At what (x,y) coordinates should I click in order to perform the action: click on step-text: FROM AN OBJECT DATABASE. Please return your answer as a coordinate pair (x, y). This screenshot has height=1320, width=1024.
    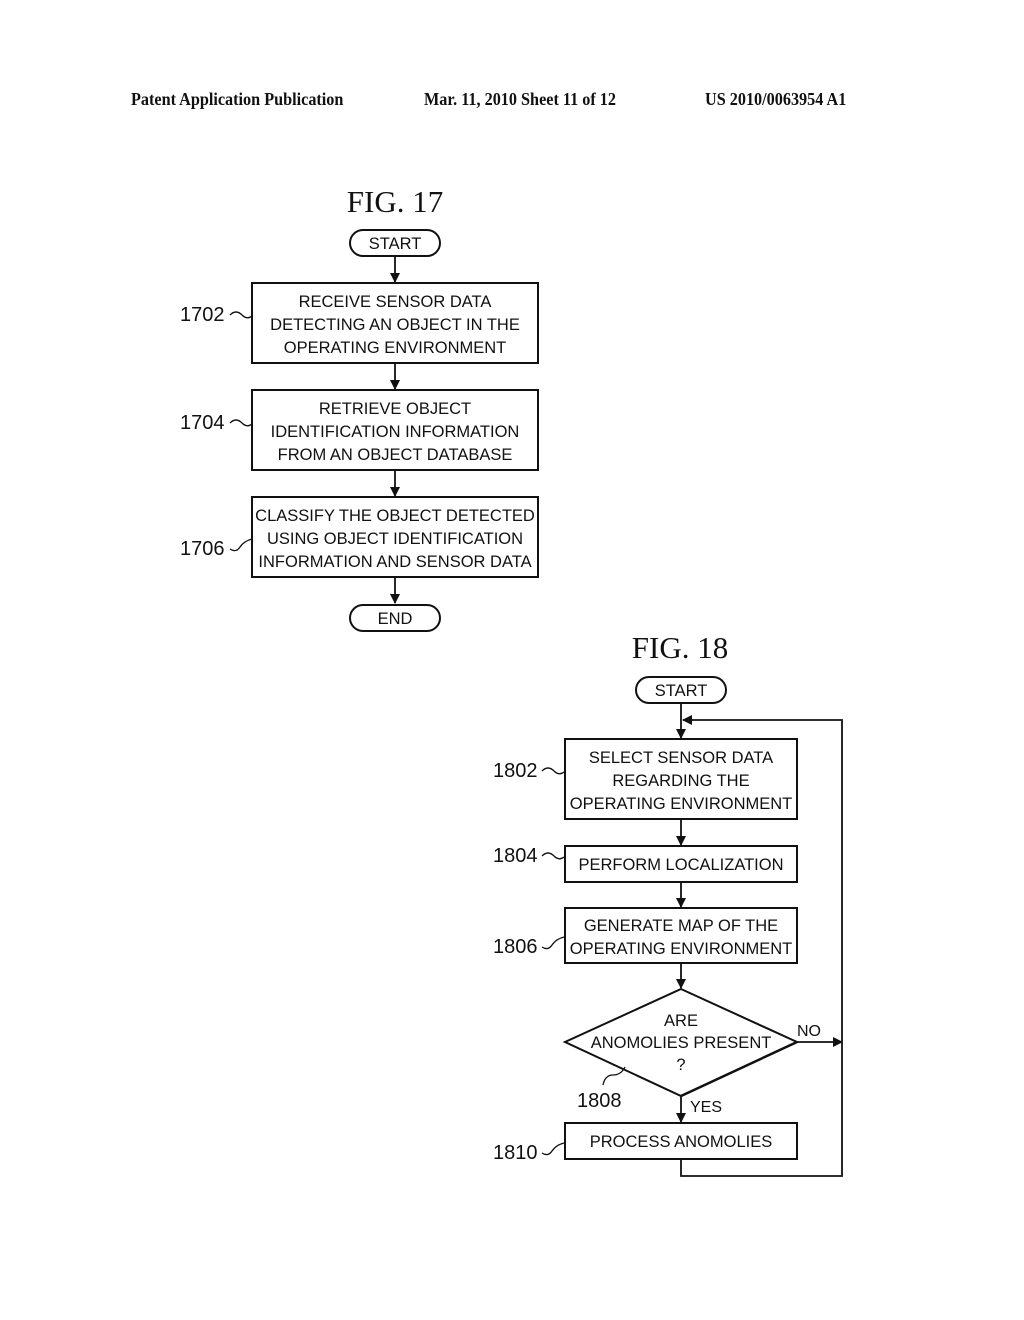
    Looking at the image, I should click on (395, 455).